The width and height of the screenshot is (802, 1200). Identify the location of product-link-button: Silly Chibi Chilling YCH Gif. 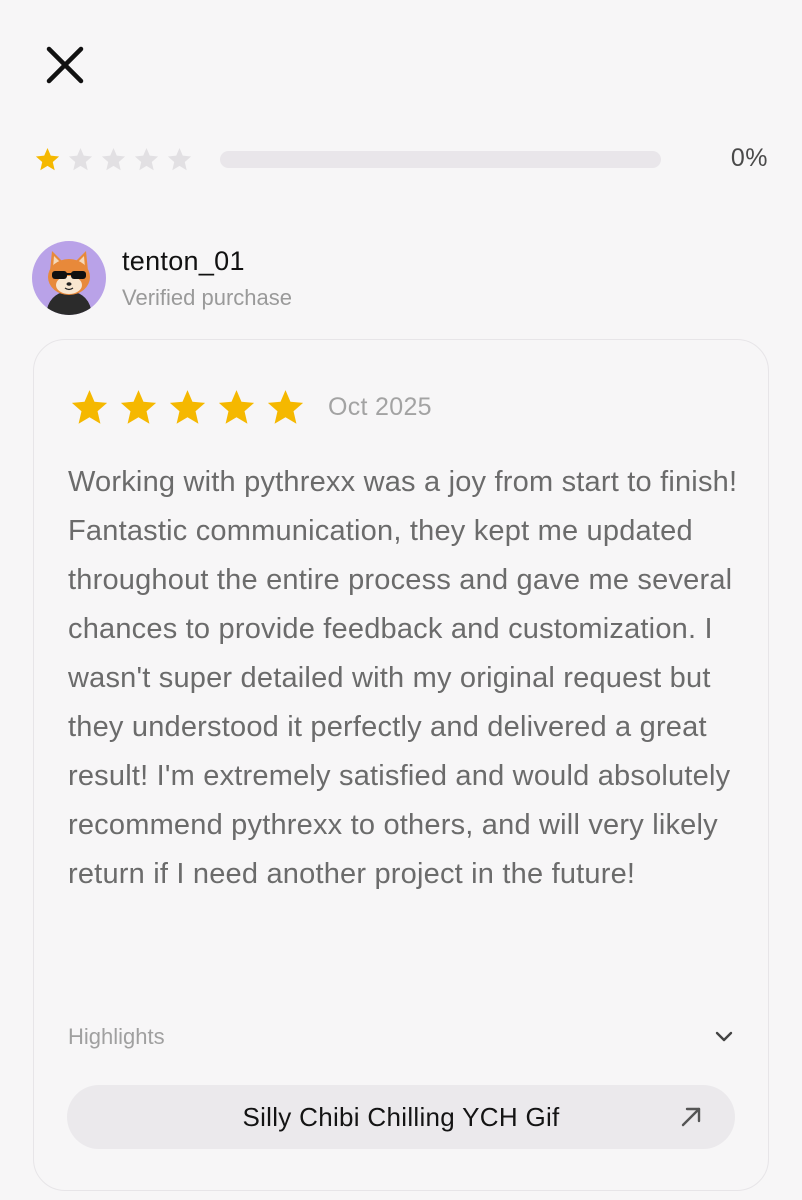
(401, 1117).